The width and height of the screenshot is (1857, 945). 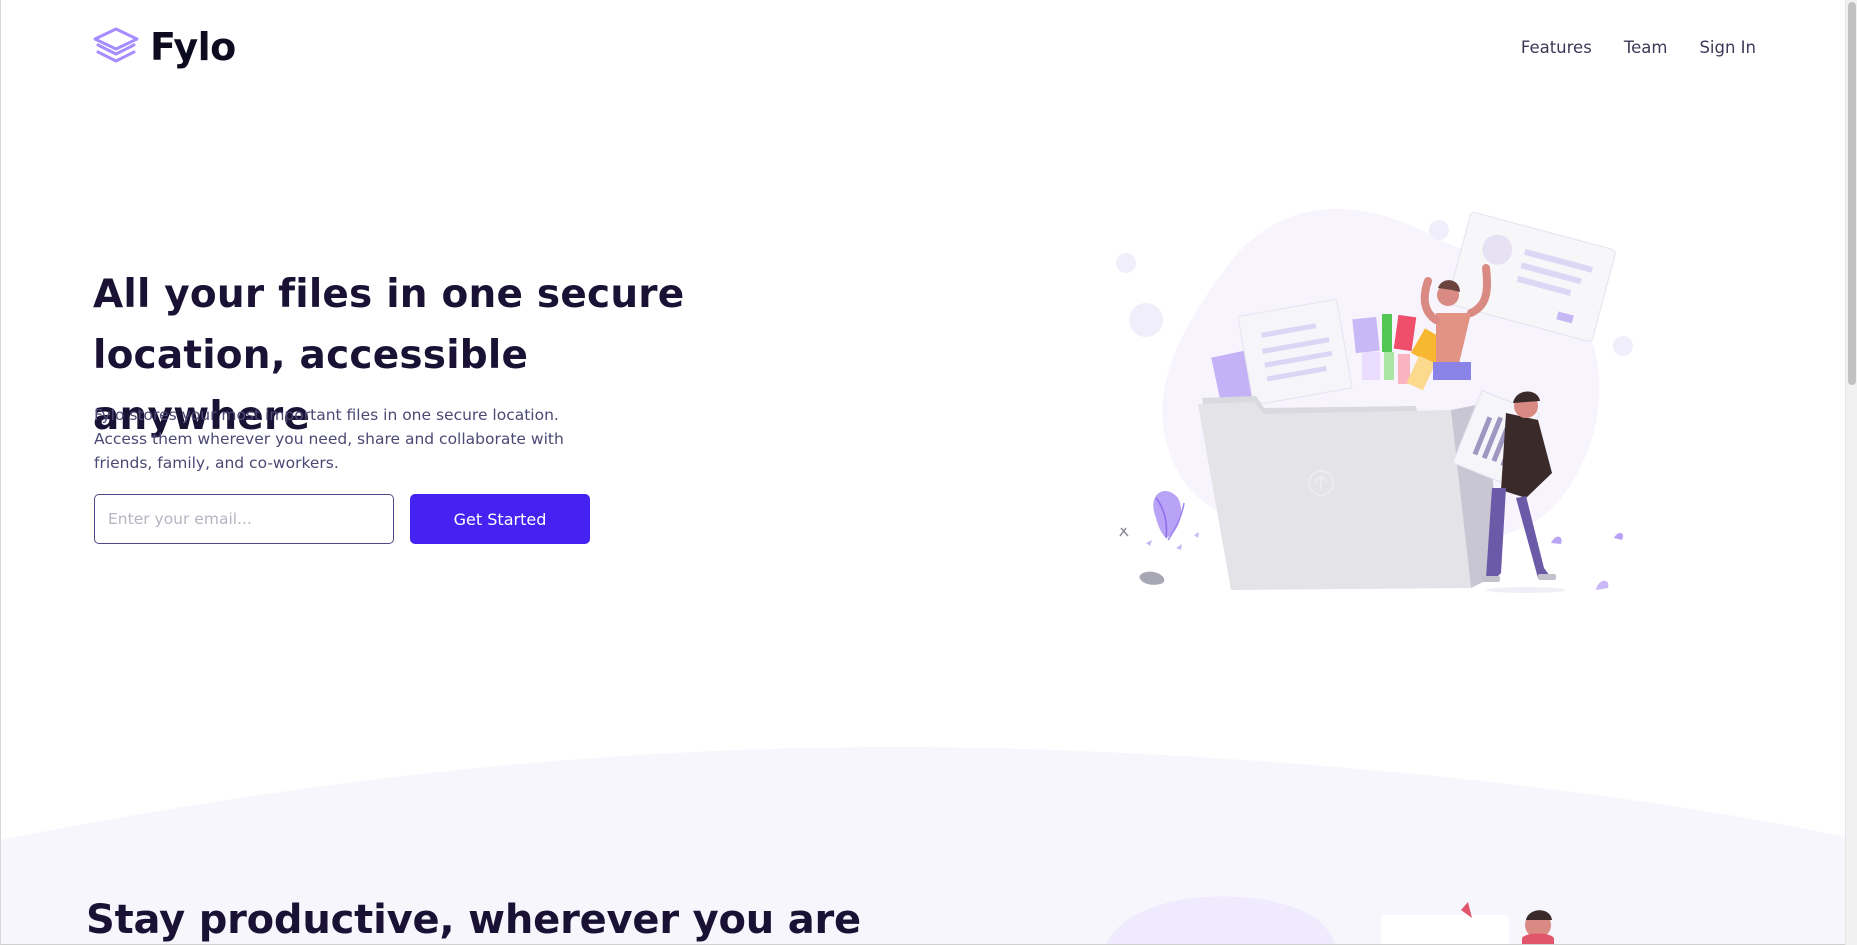 I want to click on main-nav: Features Team Sign In, so click(x=1638, y=47).